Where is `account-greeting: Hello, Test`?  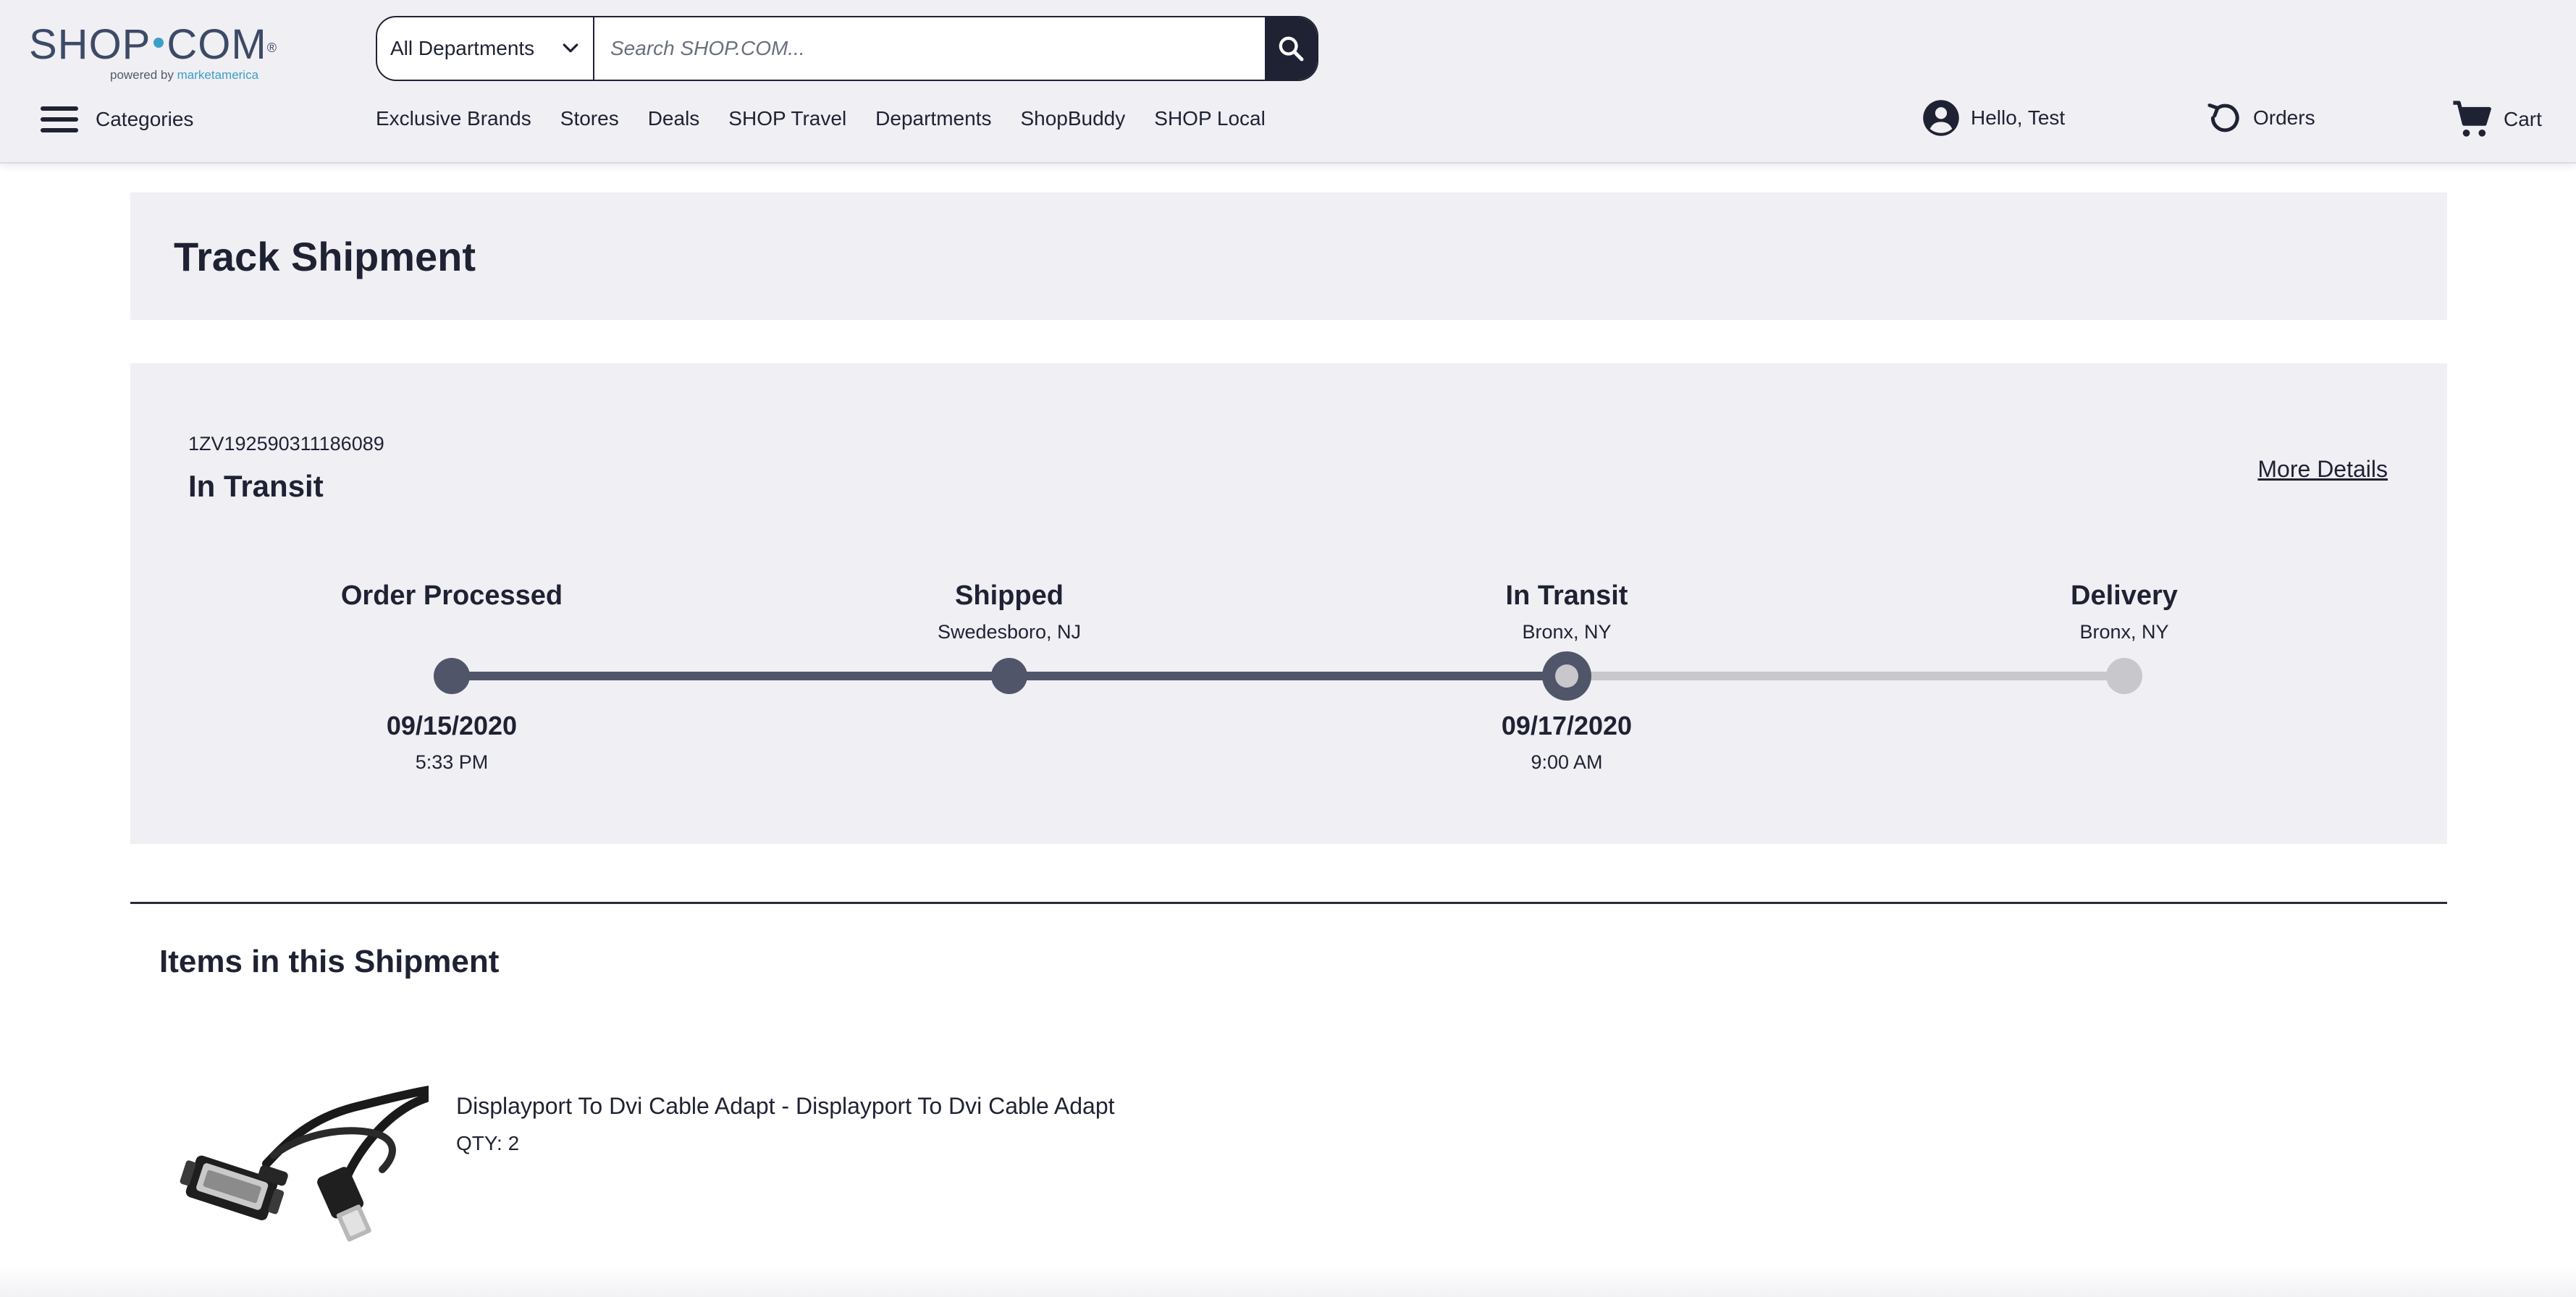 account-greeting: Hello, Test is located at coordinates (2018, 117).